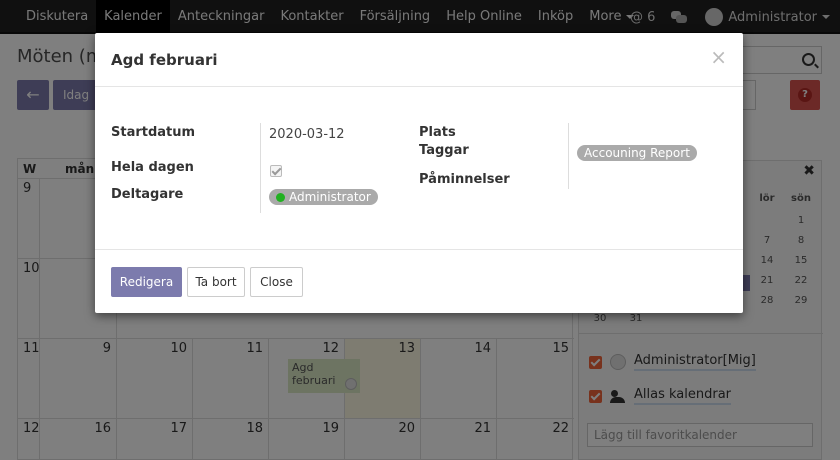 This screenshot has height=460, width=840. I want to click on tag-badge: Accouning Report, so click(637, 153).